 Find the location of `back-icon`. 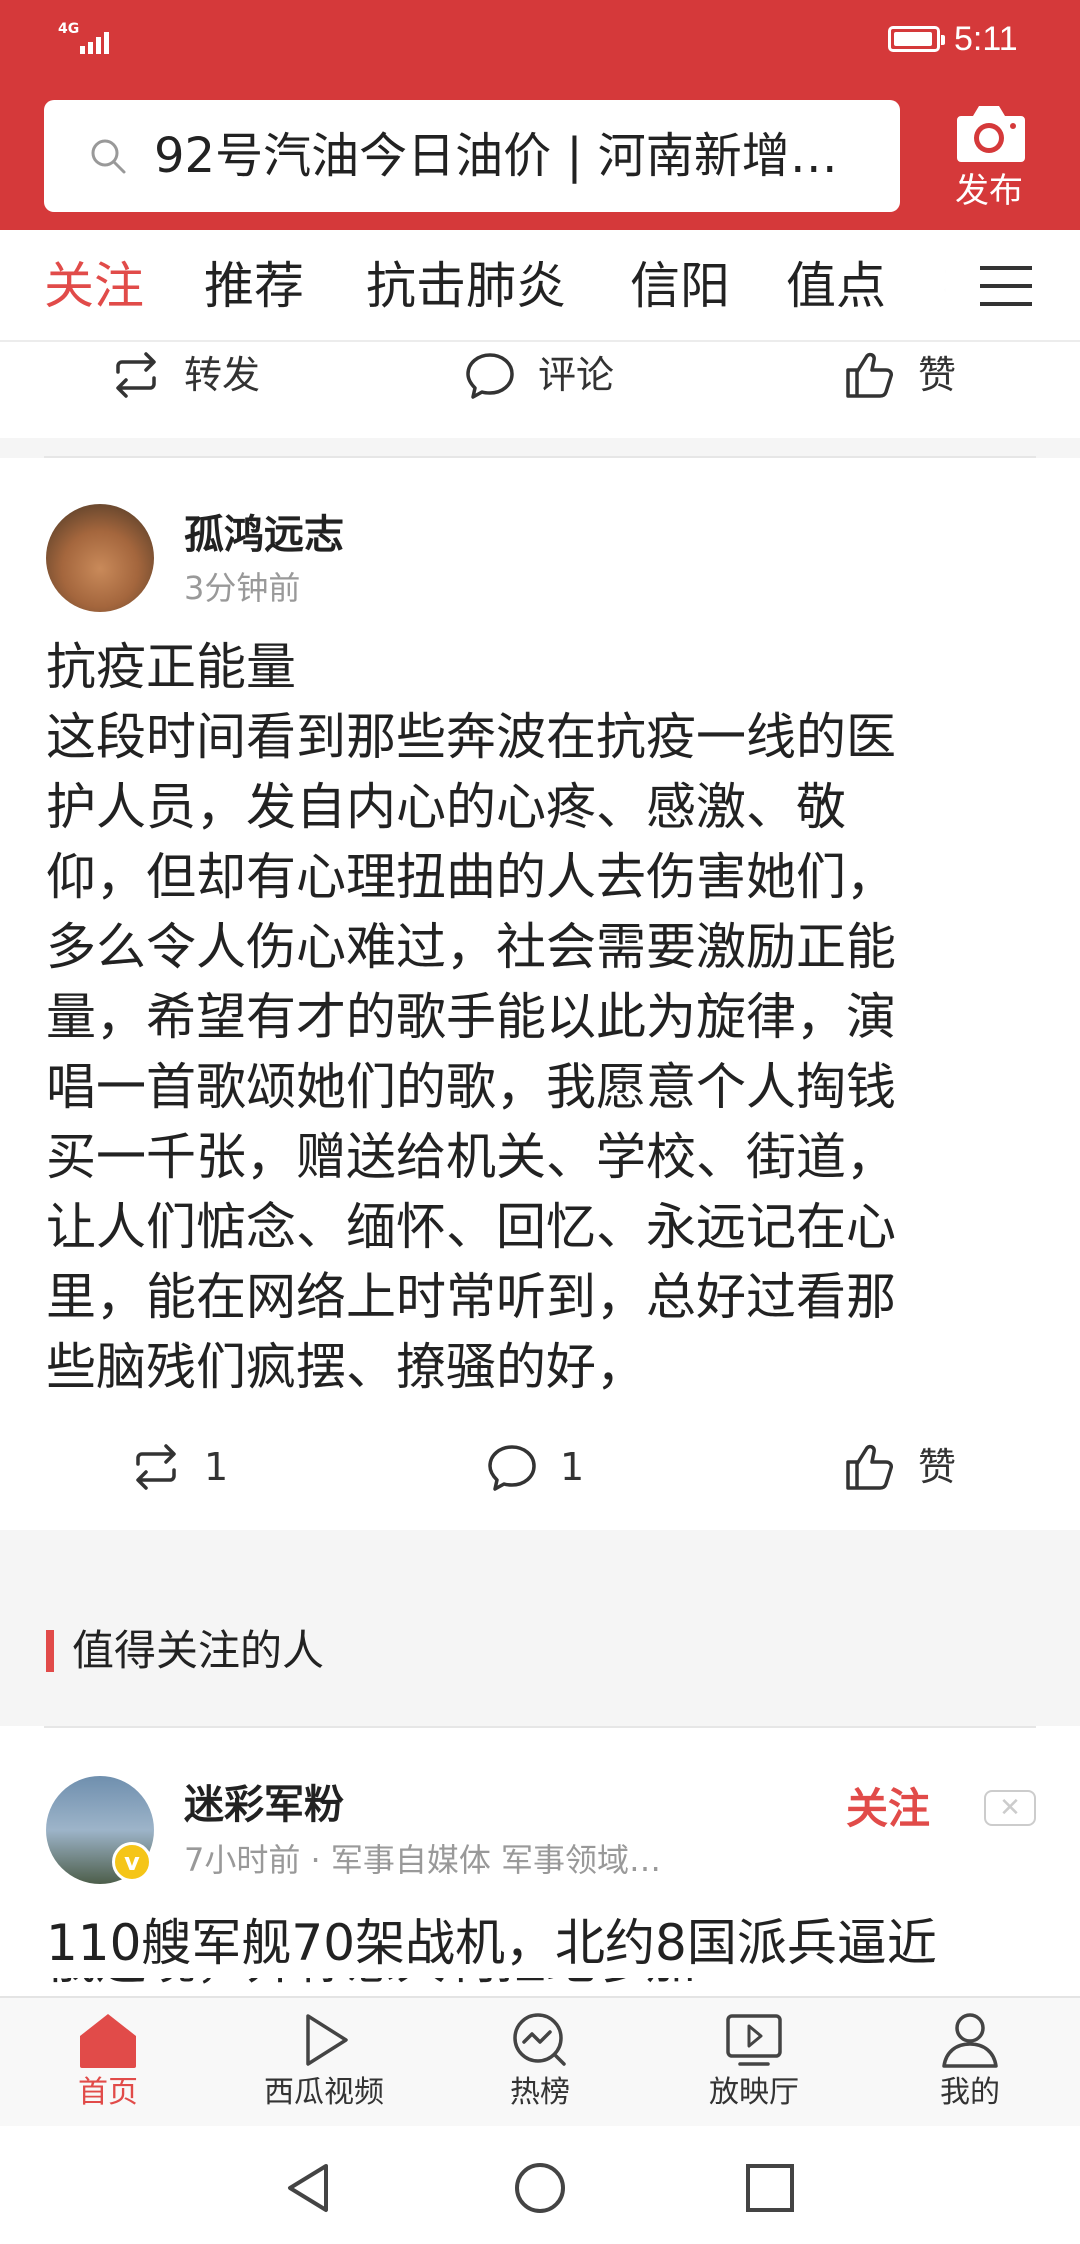

back-icon is located at coordinates (310, 2188).